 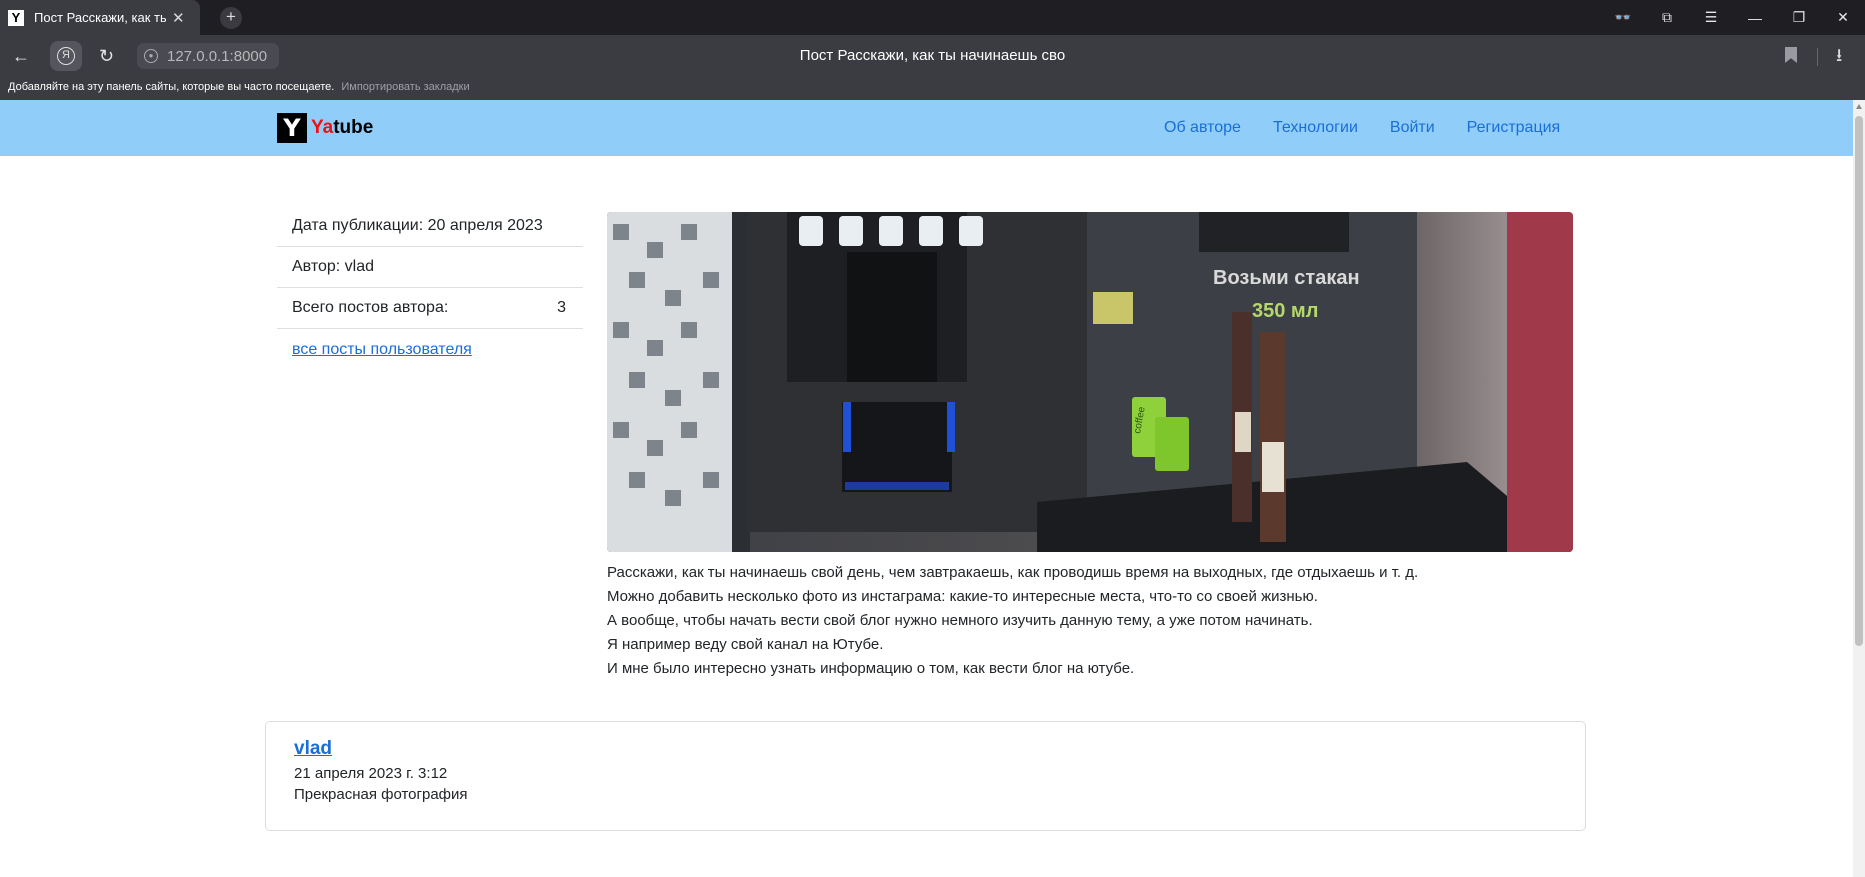 I want to click on brand-logo: Y Yatube, so click(x=325, y=128).